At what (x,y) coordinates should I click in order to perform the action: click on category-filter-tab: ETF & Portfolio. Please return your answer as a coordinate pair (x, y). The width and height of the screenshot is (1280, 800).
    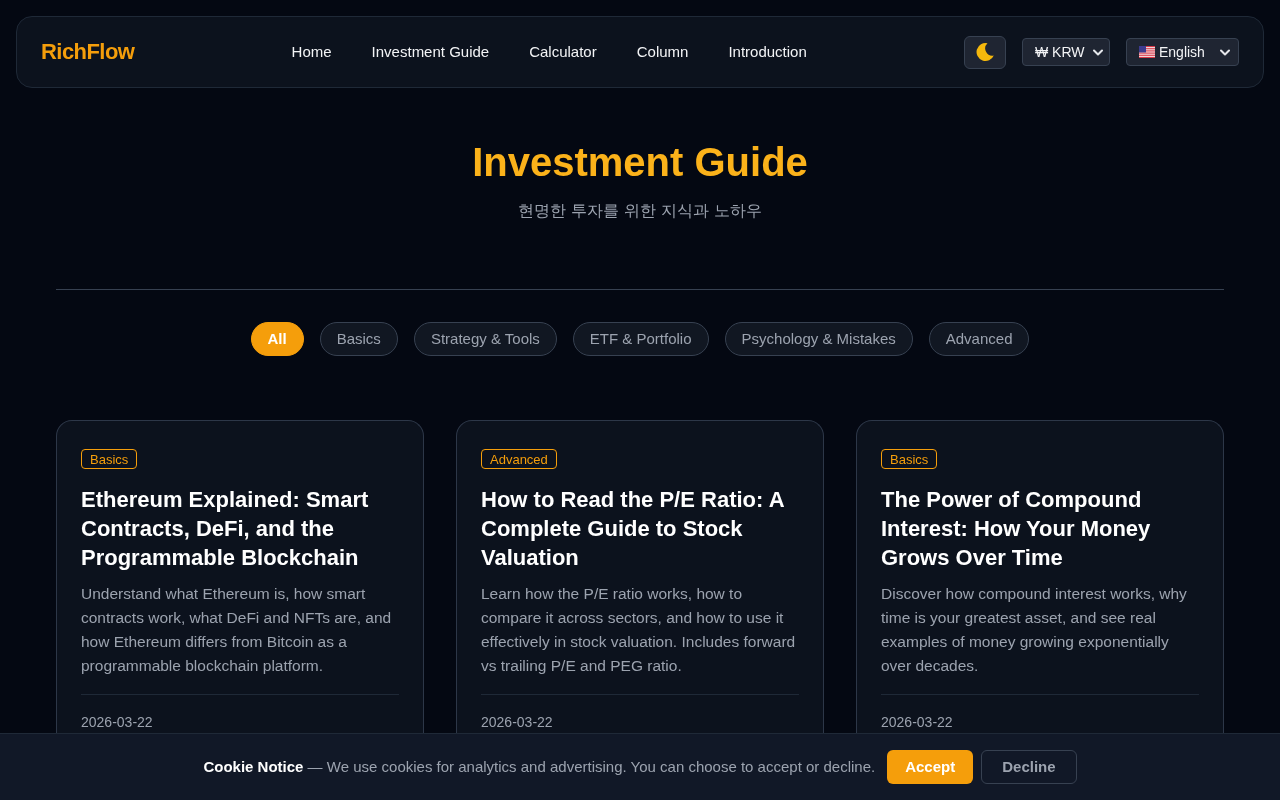
    Looking at the image, I should click on (640, 339).